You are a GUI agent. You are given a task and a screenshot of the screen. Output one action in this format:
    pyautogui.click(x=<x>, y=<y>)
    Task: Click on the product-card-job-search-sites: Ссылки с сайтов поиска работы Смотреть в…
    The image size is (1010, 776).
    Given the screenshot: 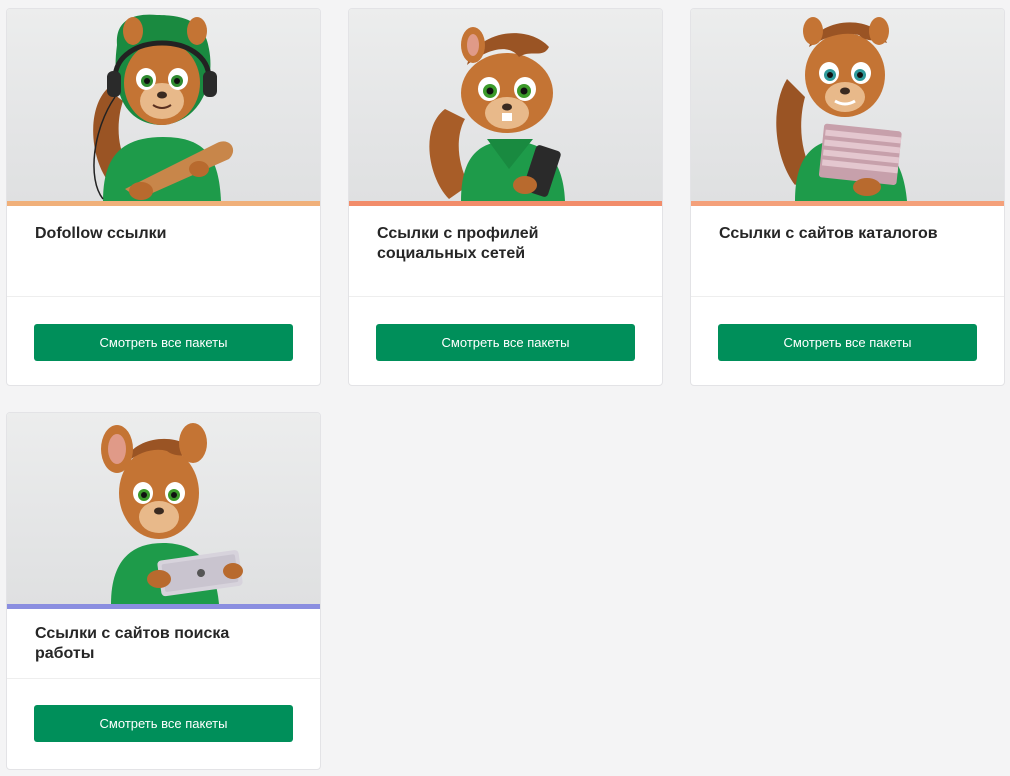 What is the action you would take?
    pyautogui.click(x=163, y=591)
    